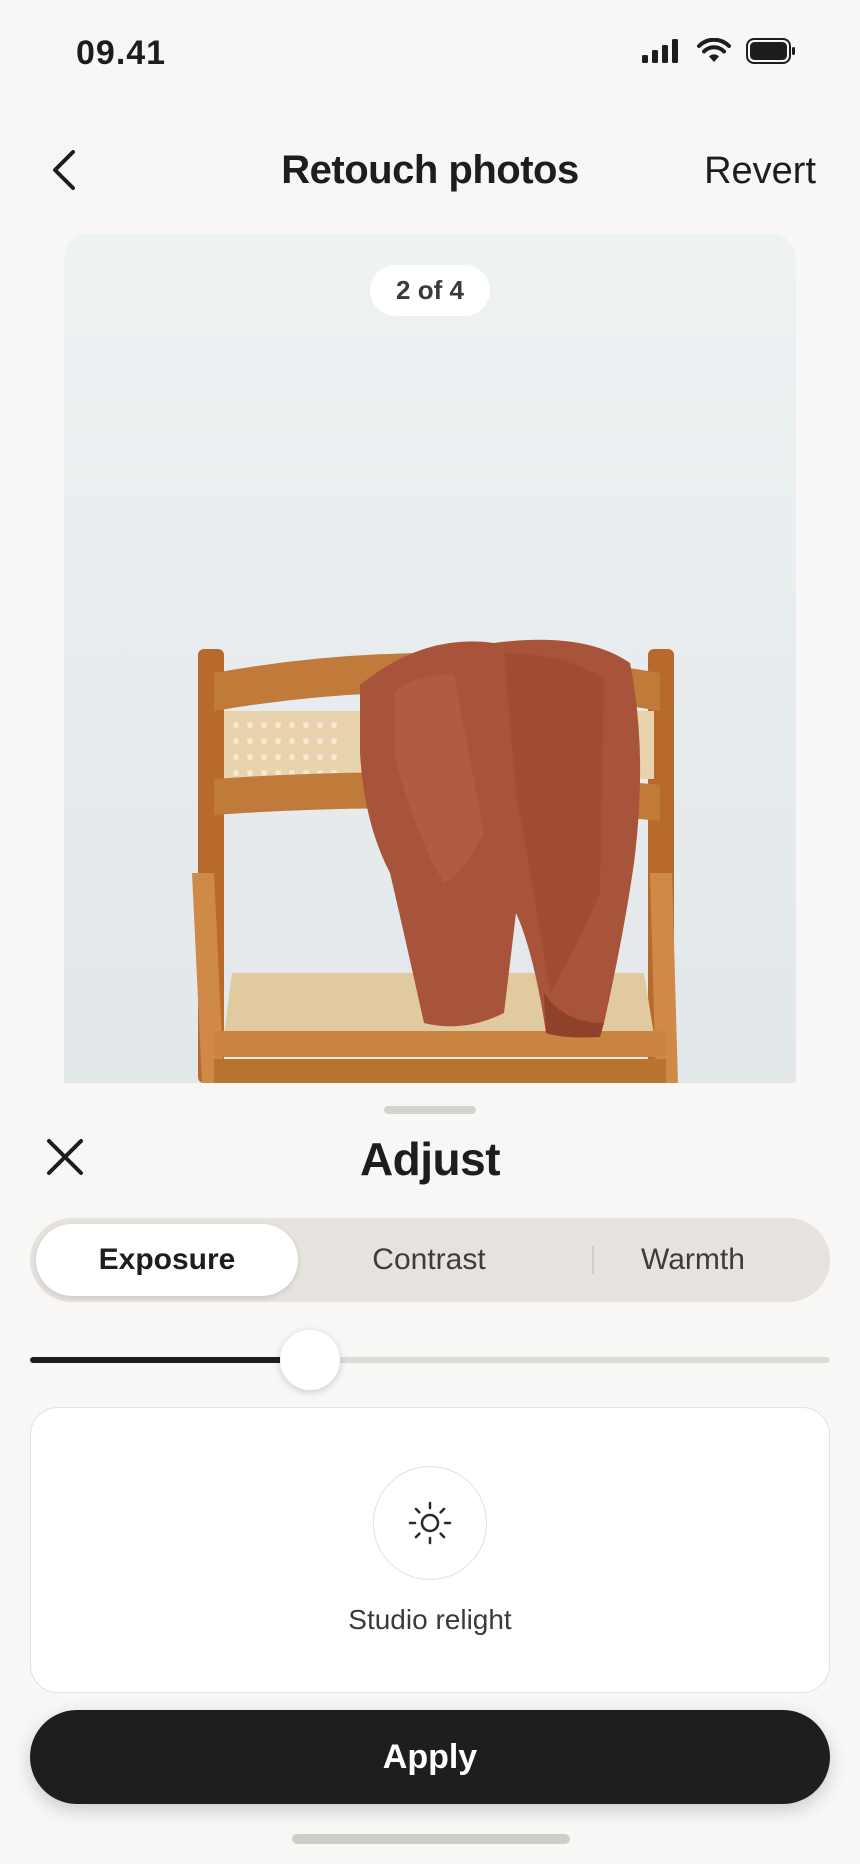  Describe the element at coordinates (121, 53) in the screenshot. I see `status-time: 09.41` at that location.